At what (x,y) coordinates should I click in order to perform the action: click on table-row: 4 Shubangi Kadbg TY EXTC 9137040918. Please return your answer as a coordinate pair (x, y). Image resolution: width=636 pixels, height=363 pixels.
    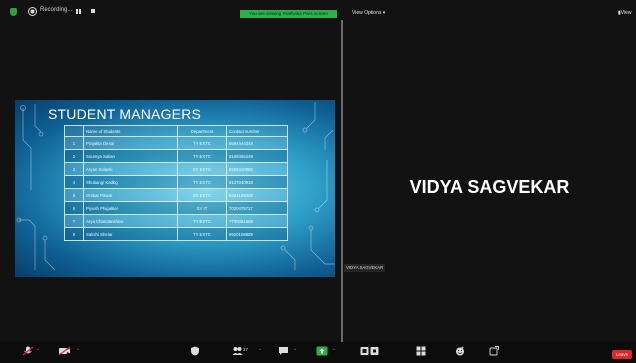
    Looking at the image, I should click on (176, 182).